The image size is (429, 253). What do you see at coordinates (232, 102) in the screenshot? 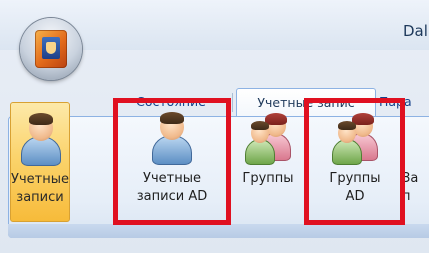
I see `tab-separator` at bounding box center [232, 102].